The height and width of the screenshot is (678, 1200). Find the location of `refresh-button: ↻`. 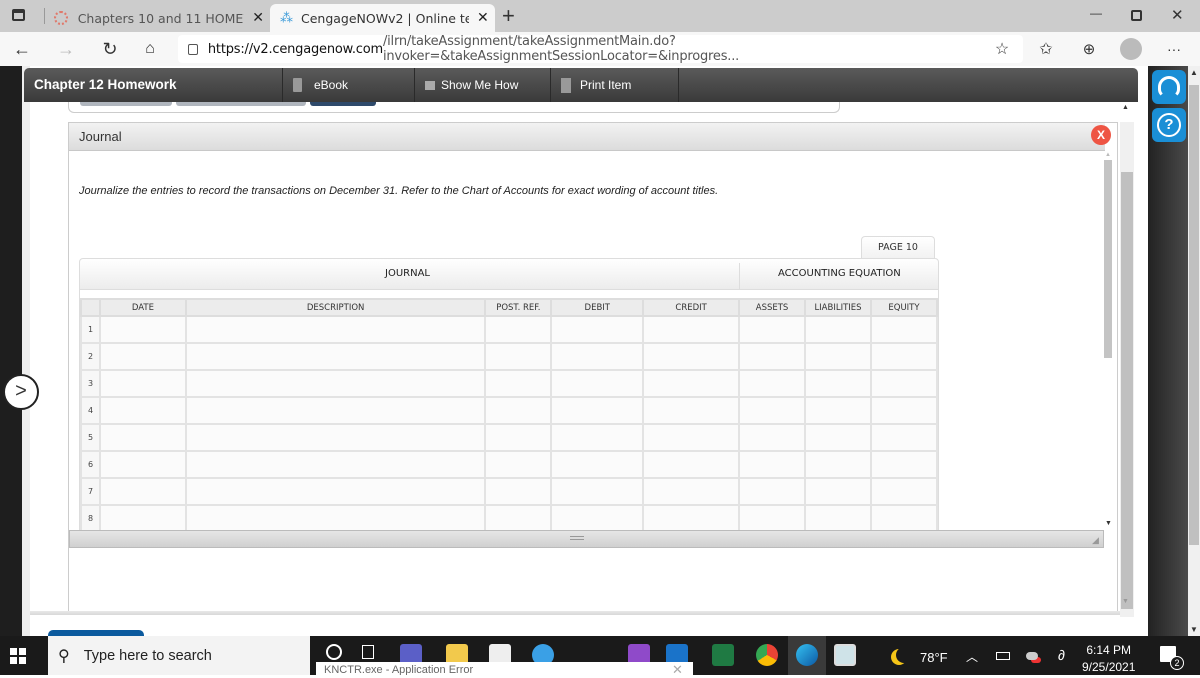

refresh-button: ↻ is located at coordinates (110, 49).